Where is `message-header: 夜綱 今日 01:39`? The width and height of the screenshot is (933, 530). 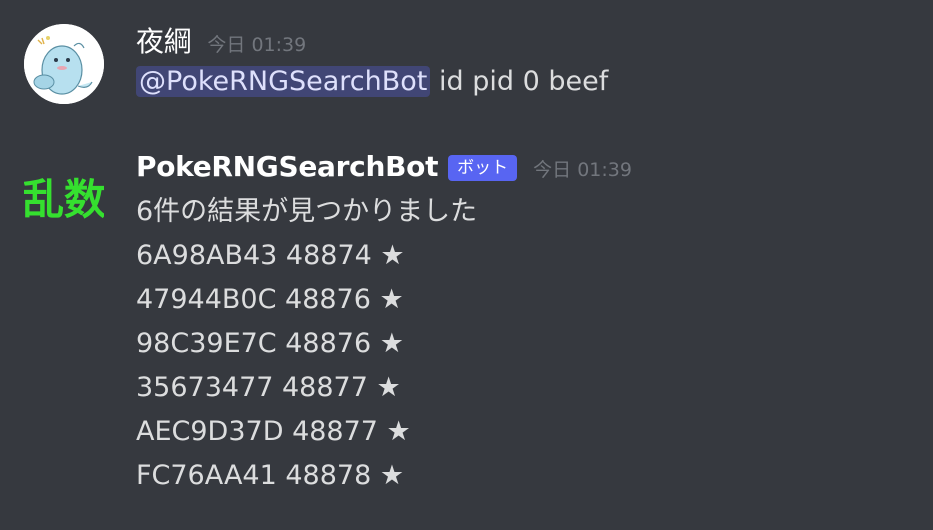
message-header: 夜綱 今日 01:39 is located at coordinates (529, 40).